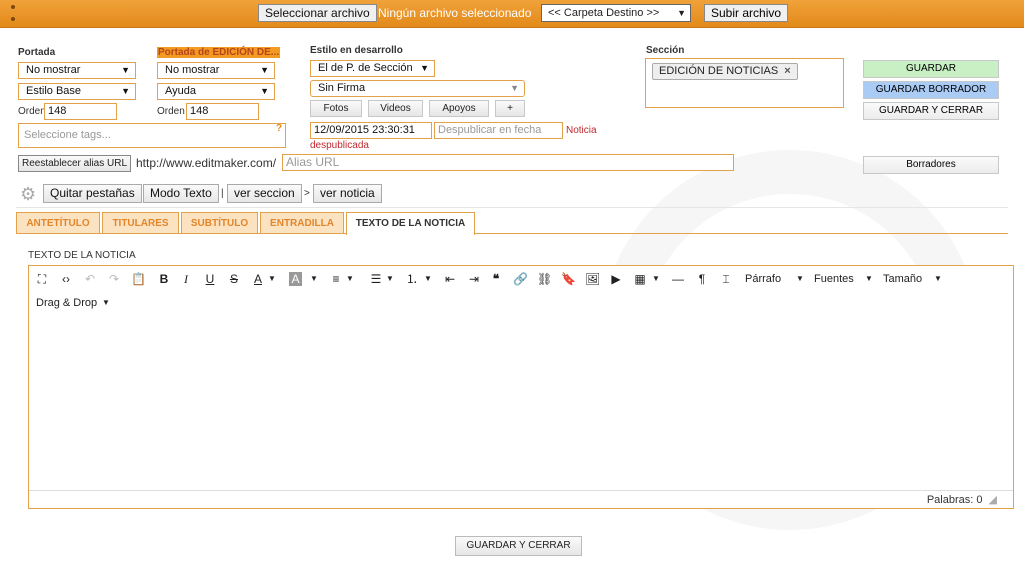  What do you see at coordinates (336, 108) in the screenshot?
I see `fotos-button: Fotos` at bounding box center [336, 108].